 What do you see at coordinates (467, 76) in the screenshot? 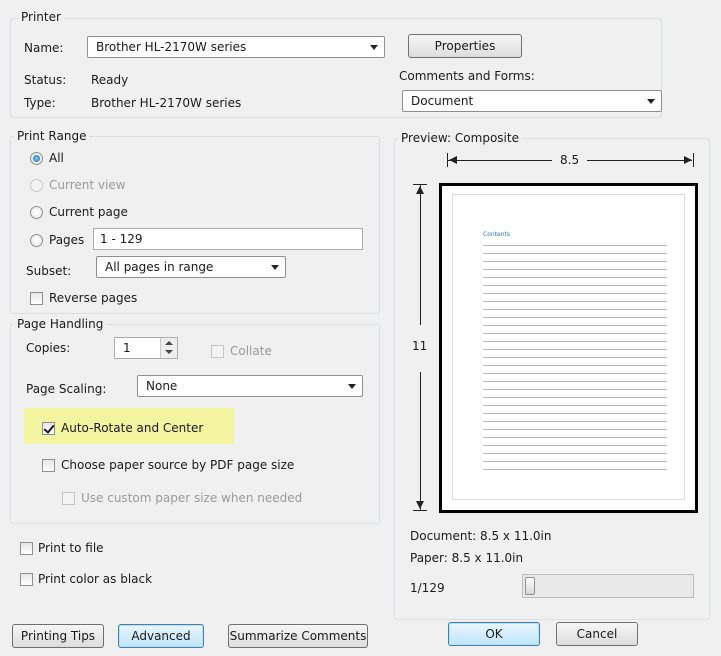
I see `comments-forms-label: Comments and Forms:` at bounding box center [467, 76].